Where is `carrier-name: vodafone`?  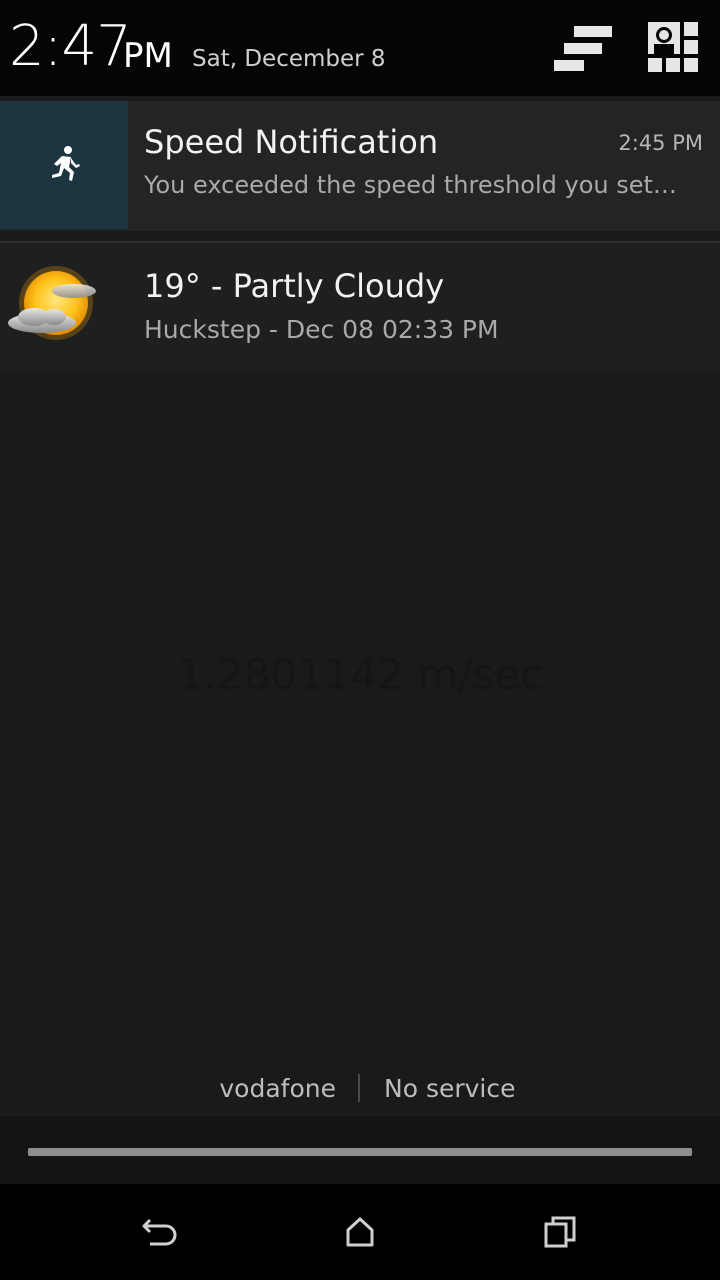
carrier-name: vodafone is located at coordinates (277, 1088).